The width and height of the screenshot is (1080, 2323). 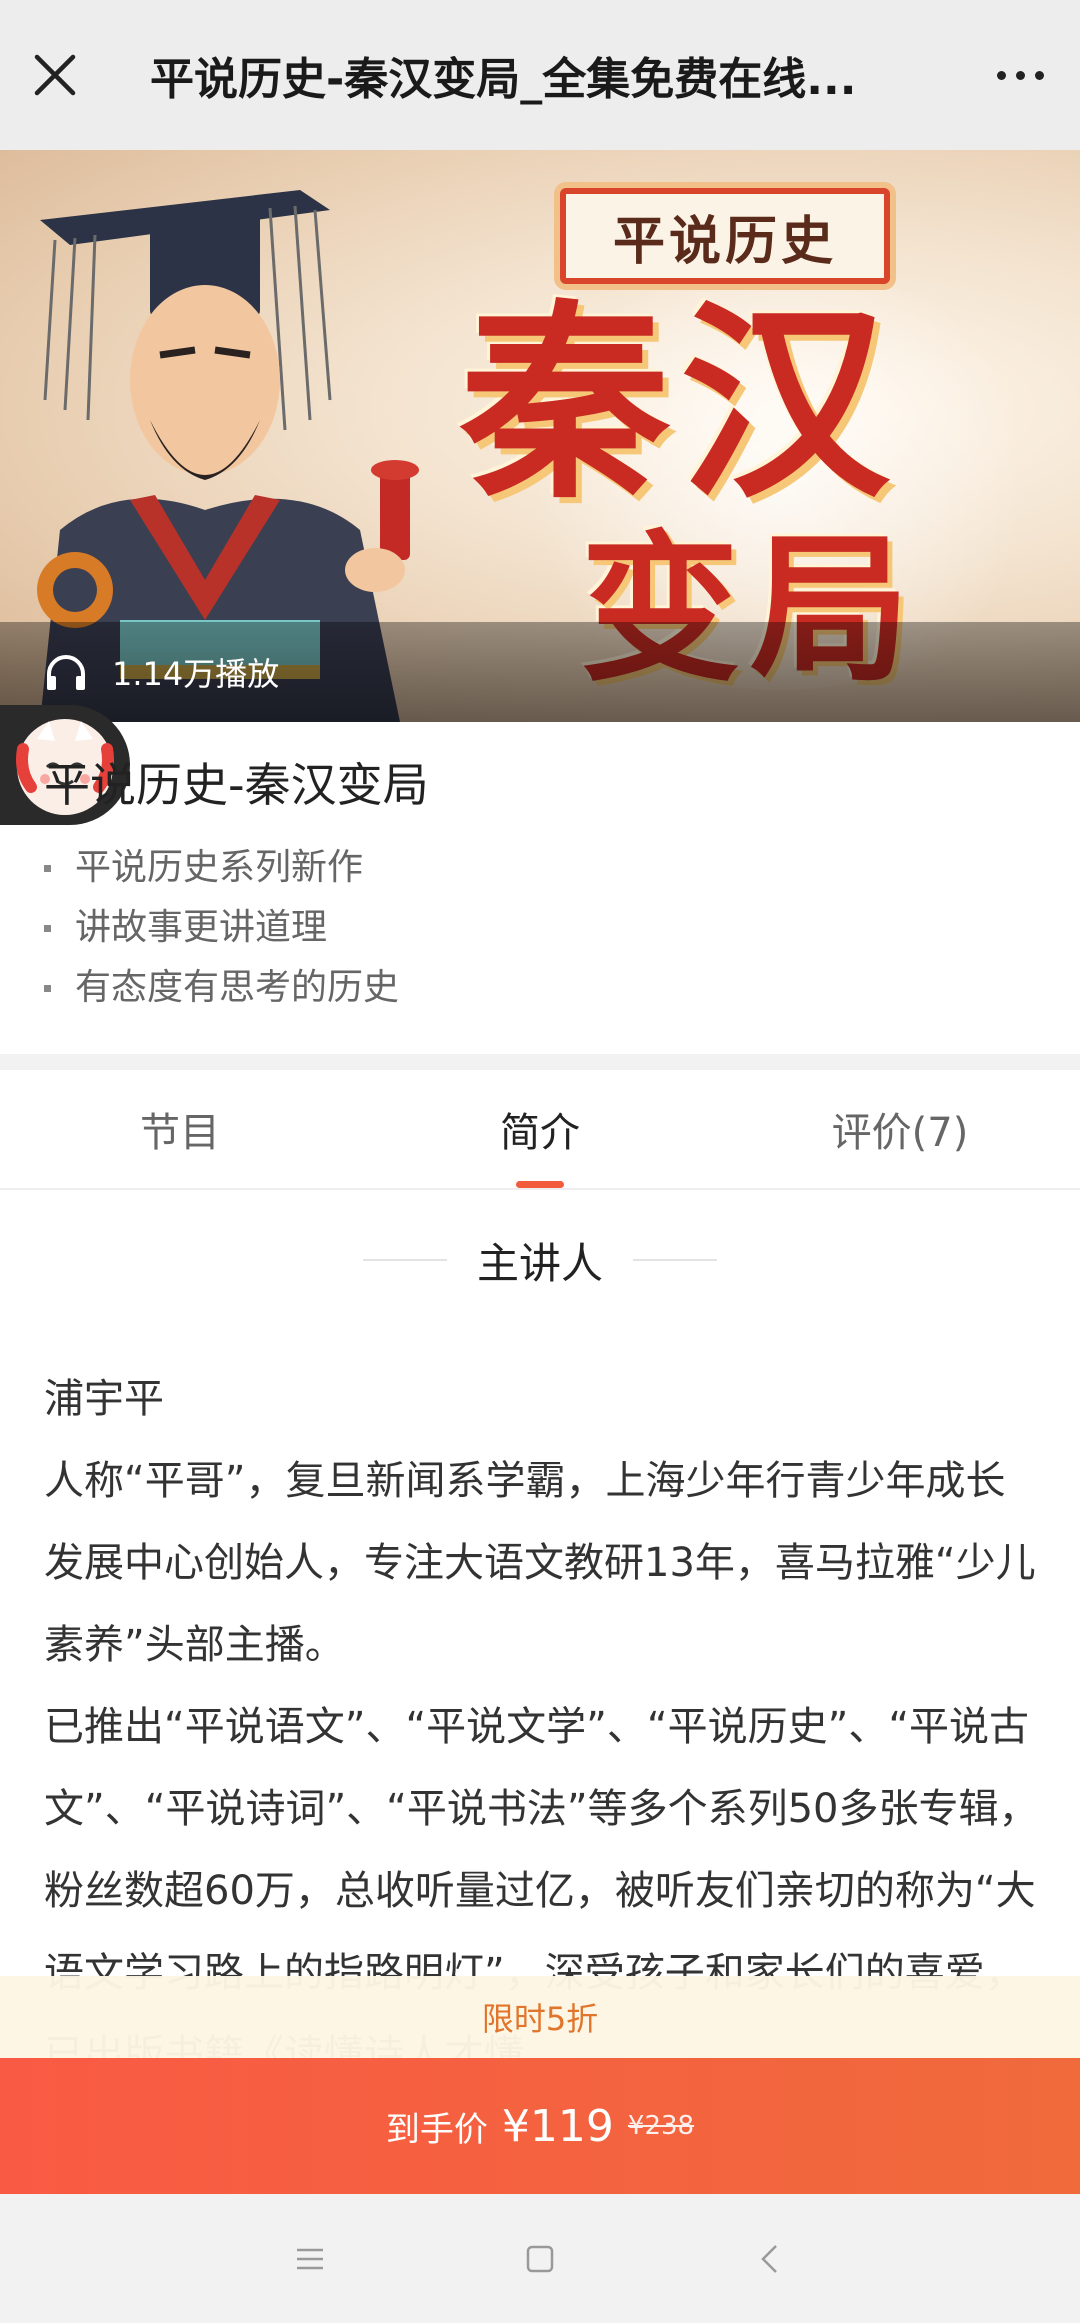 I want to click on active-tab-indicator, so click(x=540, y=1184).